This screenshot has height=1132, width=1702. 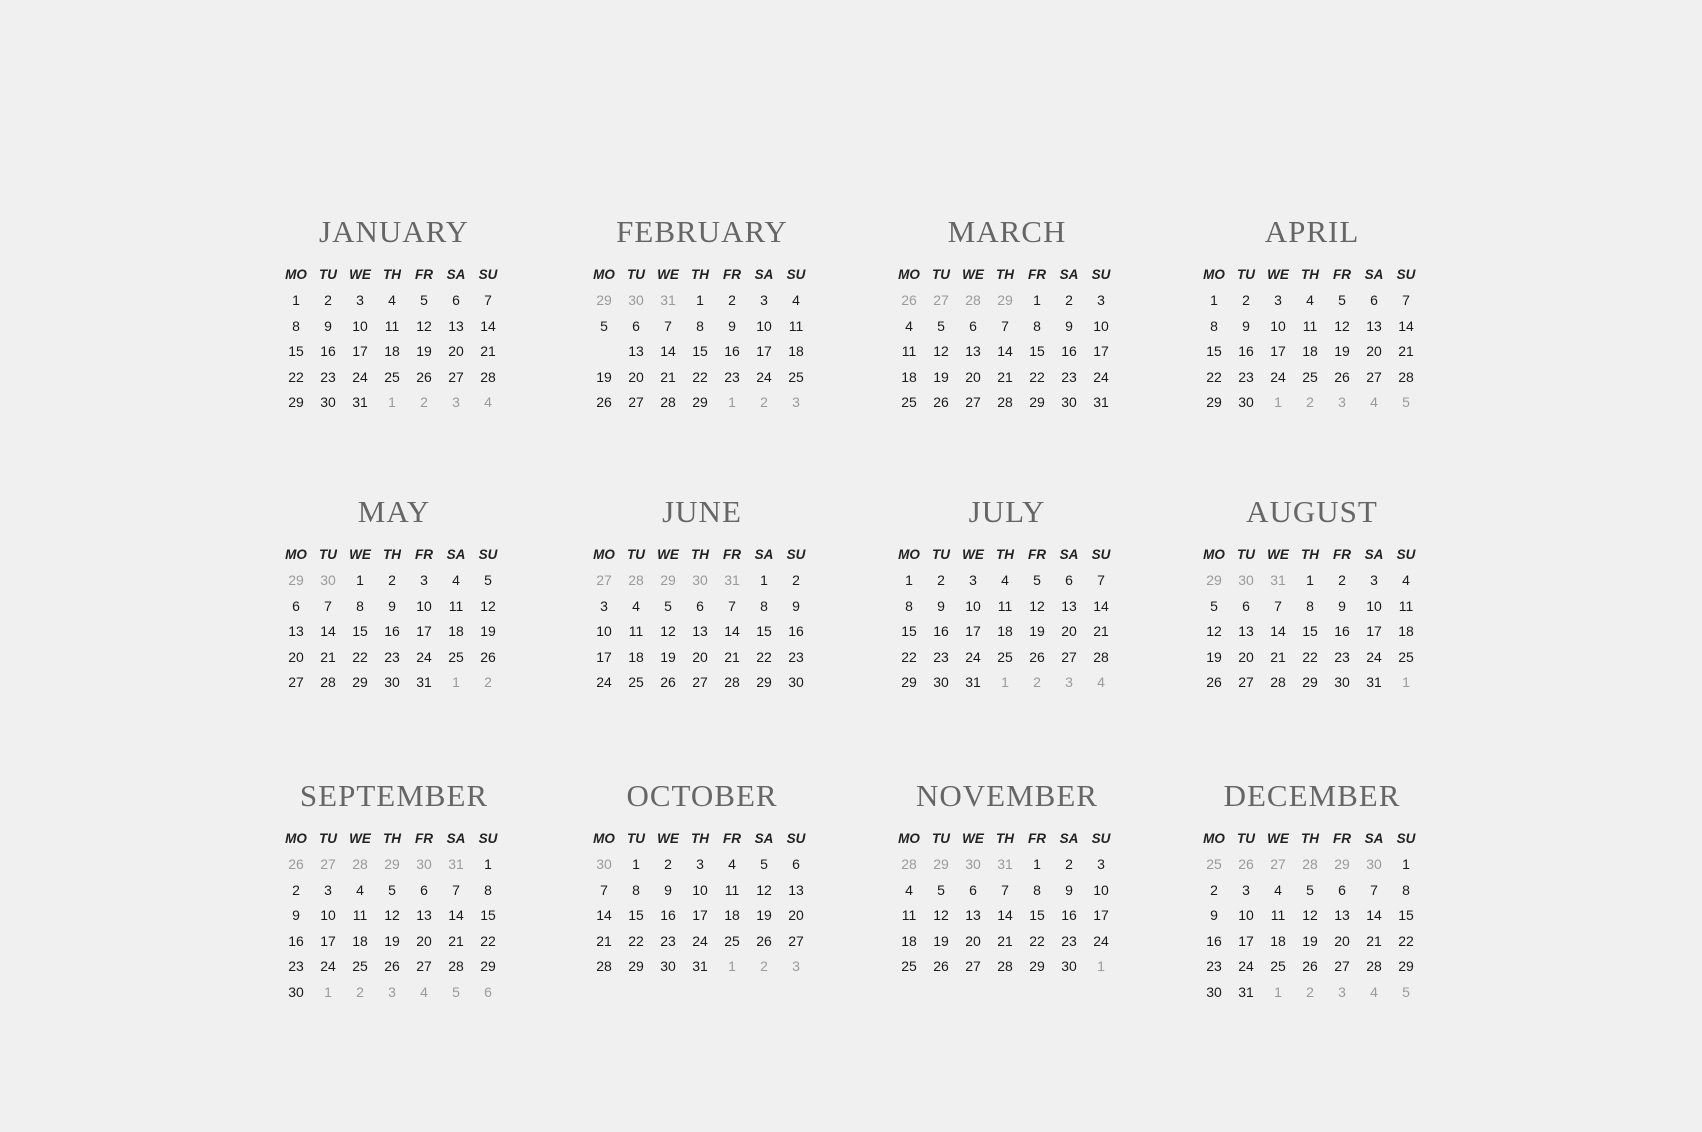 I want to click on day-number: 12, so click(x=424, y=325).